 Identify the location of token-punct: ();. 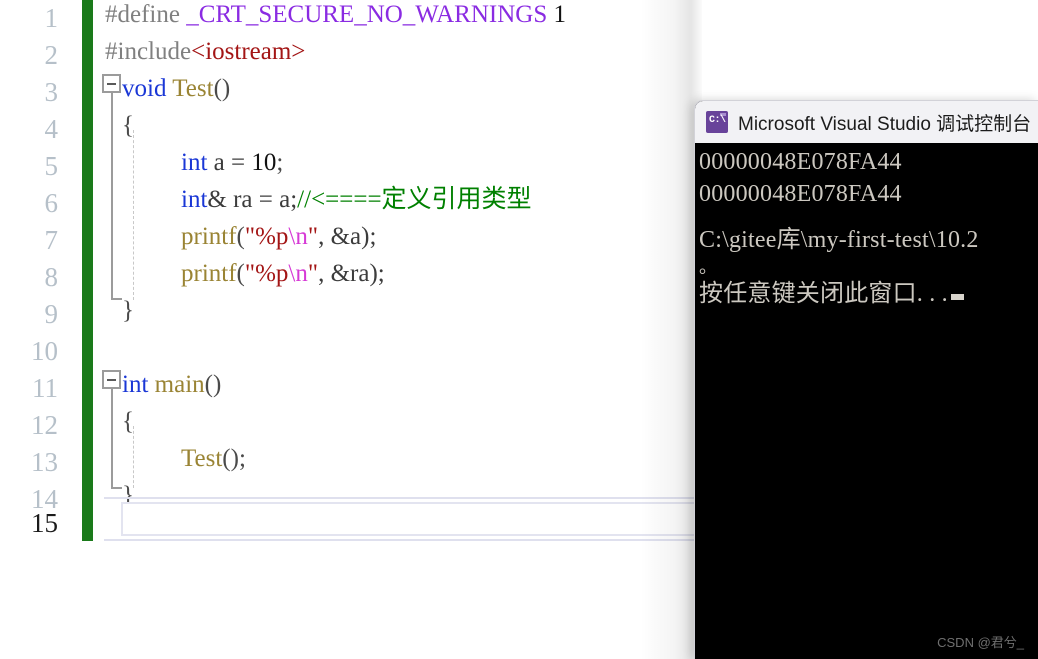
(234, 458).